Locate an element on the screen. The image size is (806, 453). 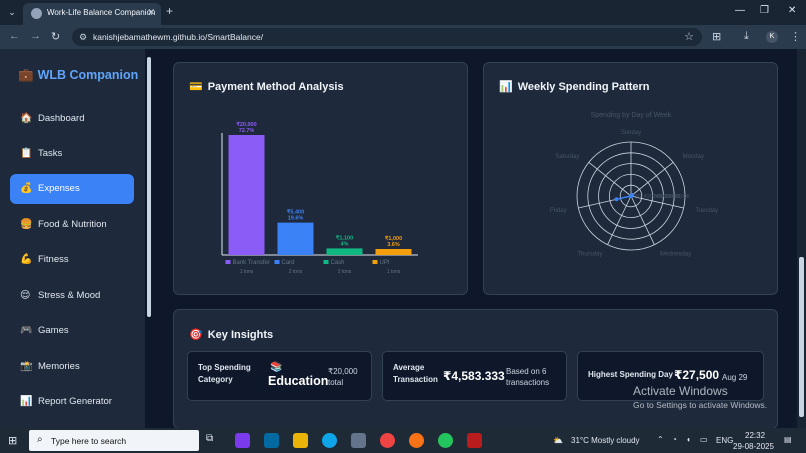
chart-title: Spending by Day of Week is located at coordinates (631, 115).